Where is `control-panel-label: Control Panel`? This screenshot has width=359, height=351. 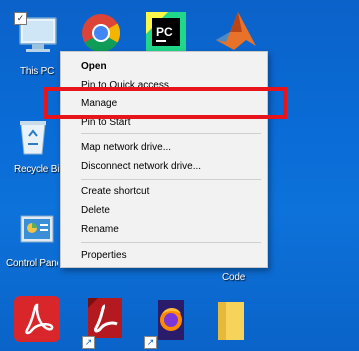 control-panel-label: Control Panel is located at coordinates (32, 263).